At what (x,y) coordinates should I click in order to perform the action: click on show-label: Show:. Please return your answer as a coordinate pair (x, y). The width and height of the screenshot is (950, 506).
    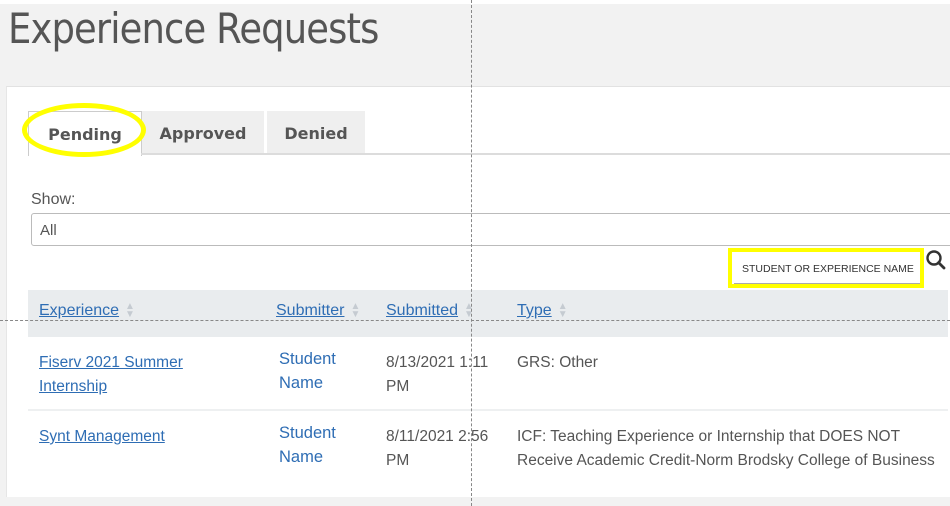
    Looking at the image, I should click on (53, 199).